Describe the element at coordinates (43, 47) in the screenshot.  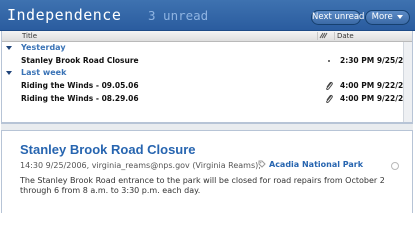
I see `group-label: Yesterday` at that location.